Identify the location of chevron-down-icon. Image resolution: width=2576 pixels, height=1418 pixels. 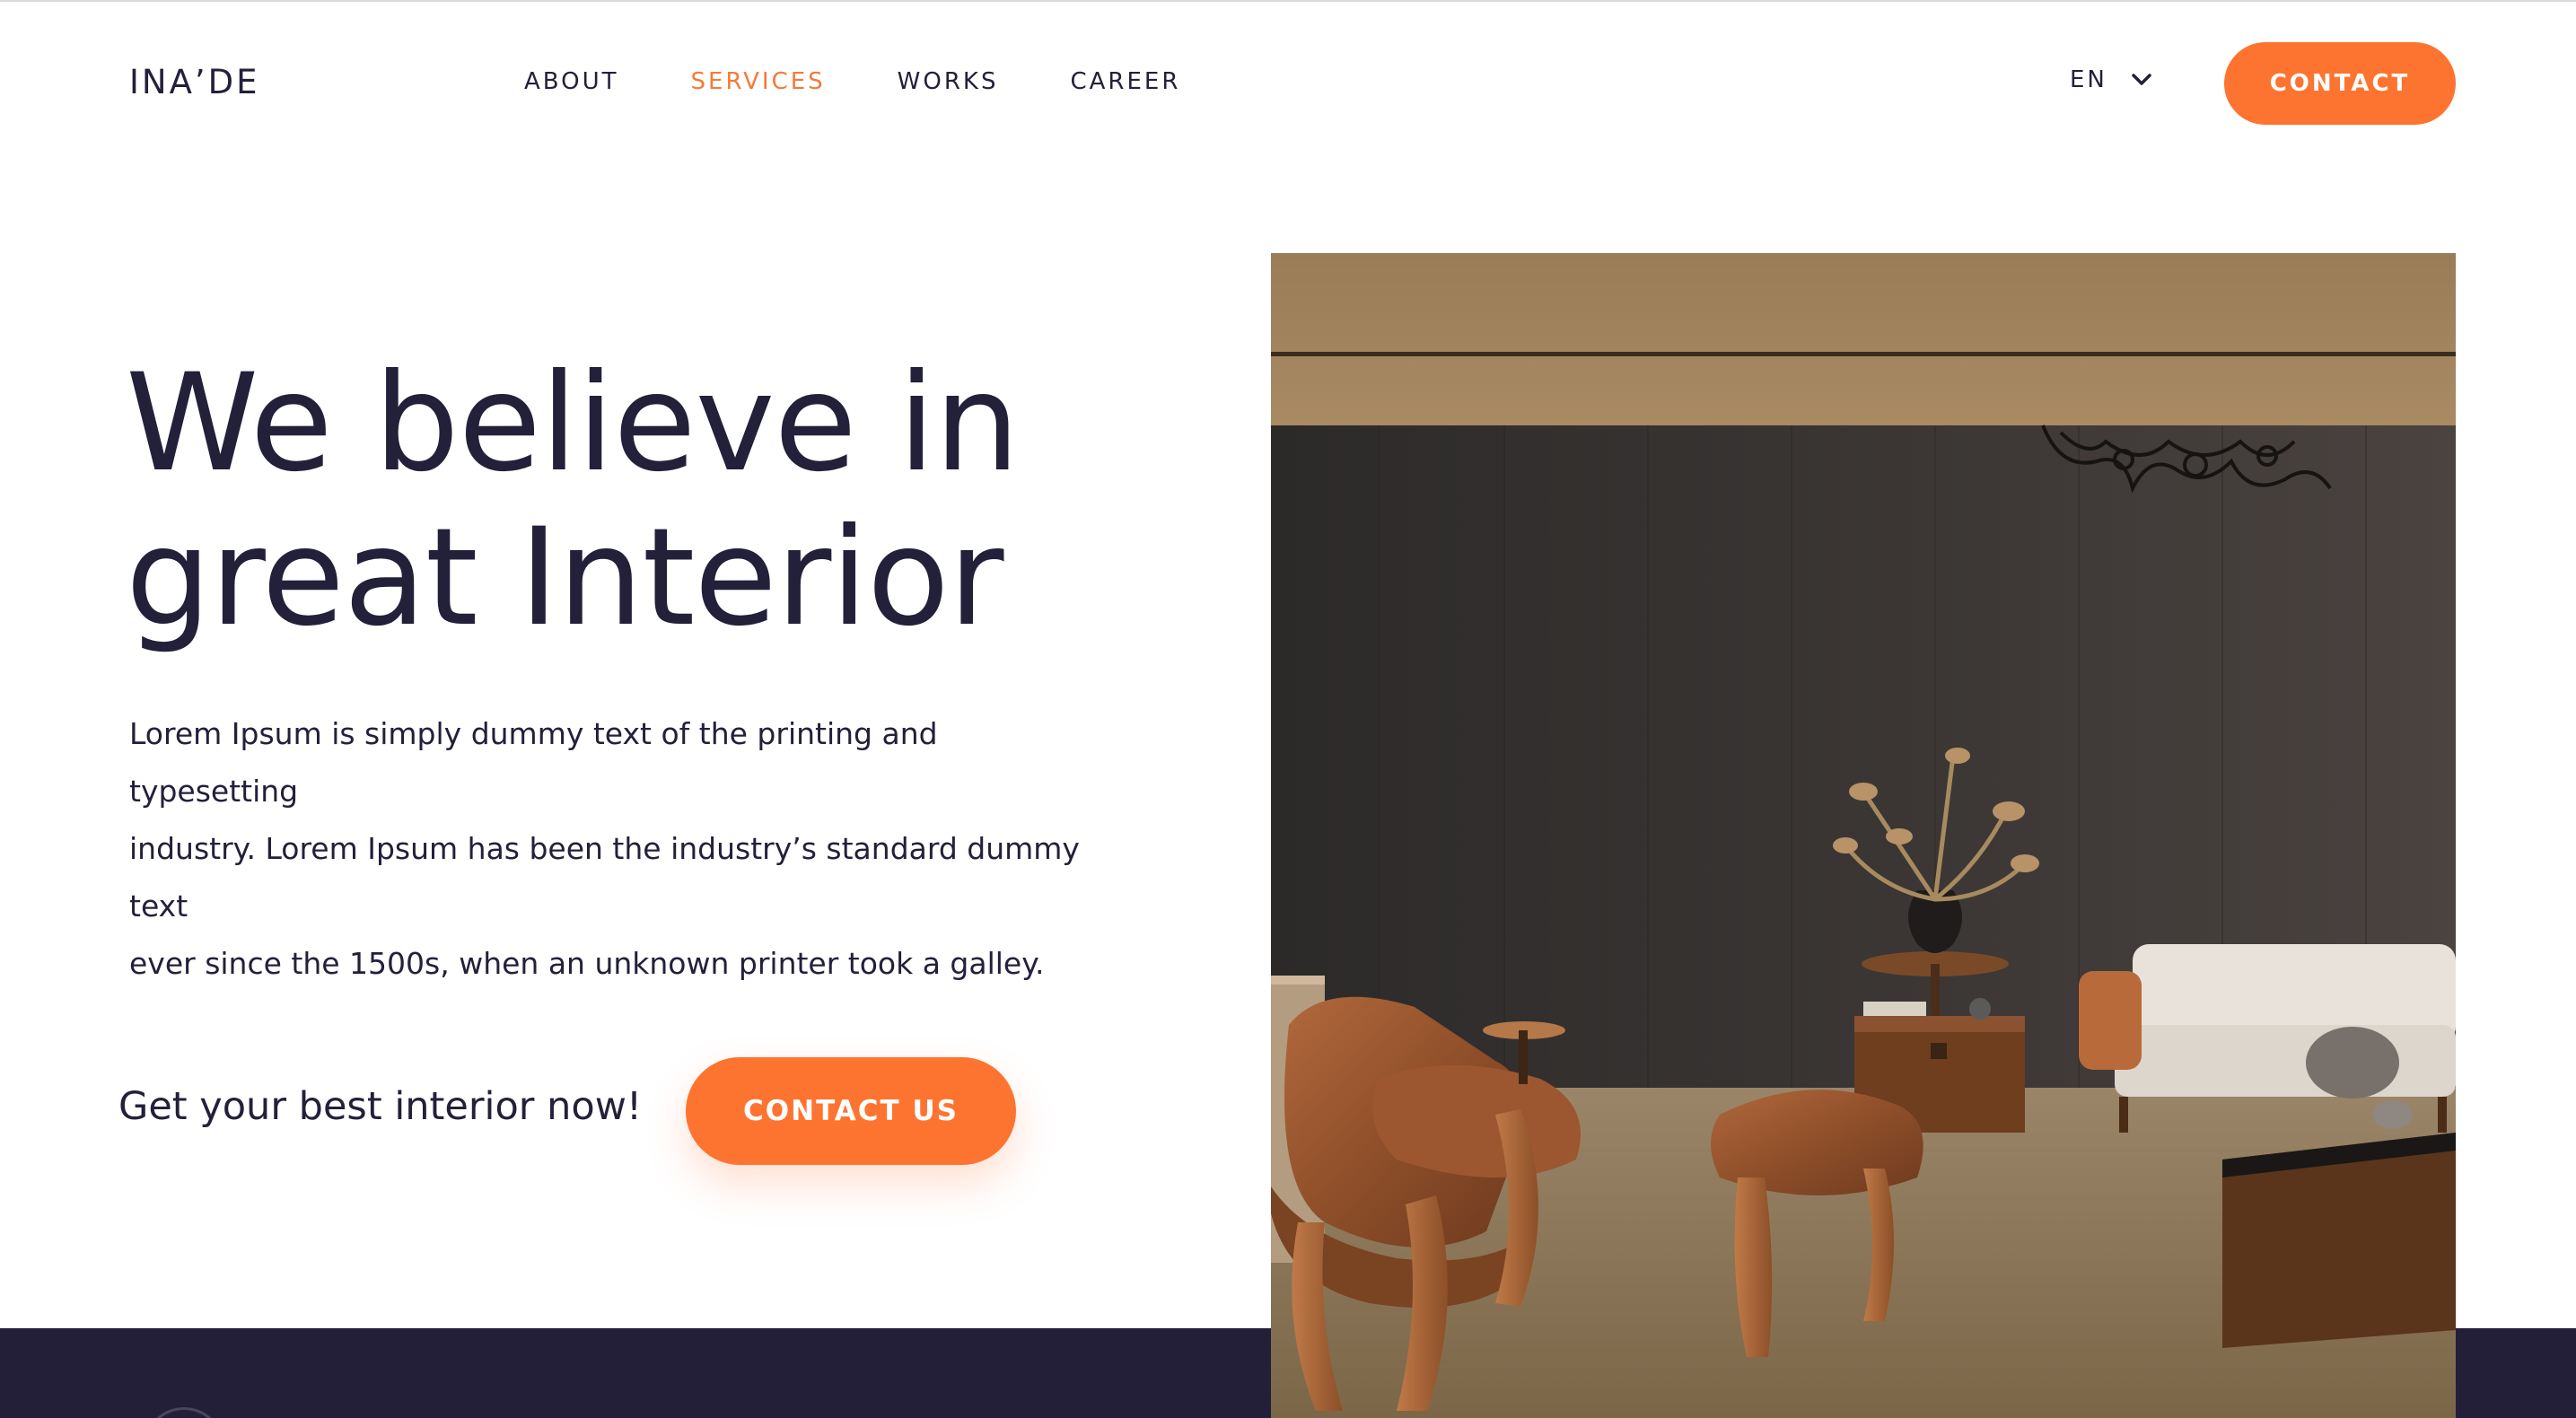
(2141, 79).